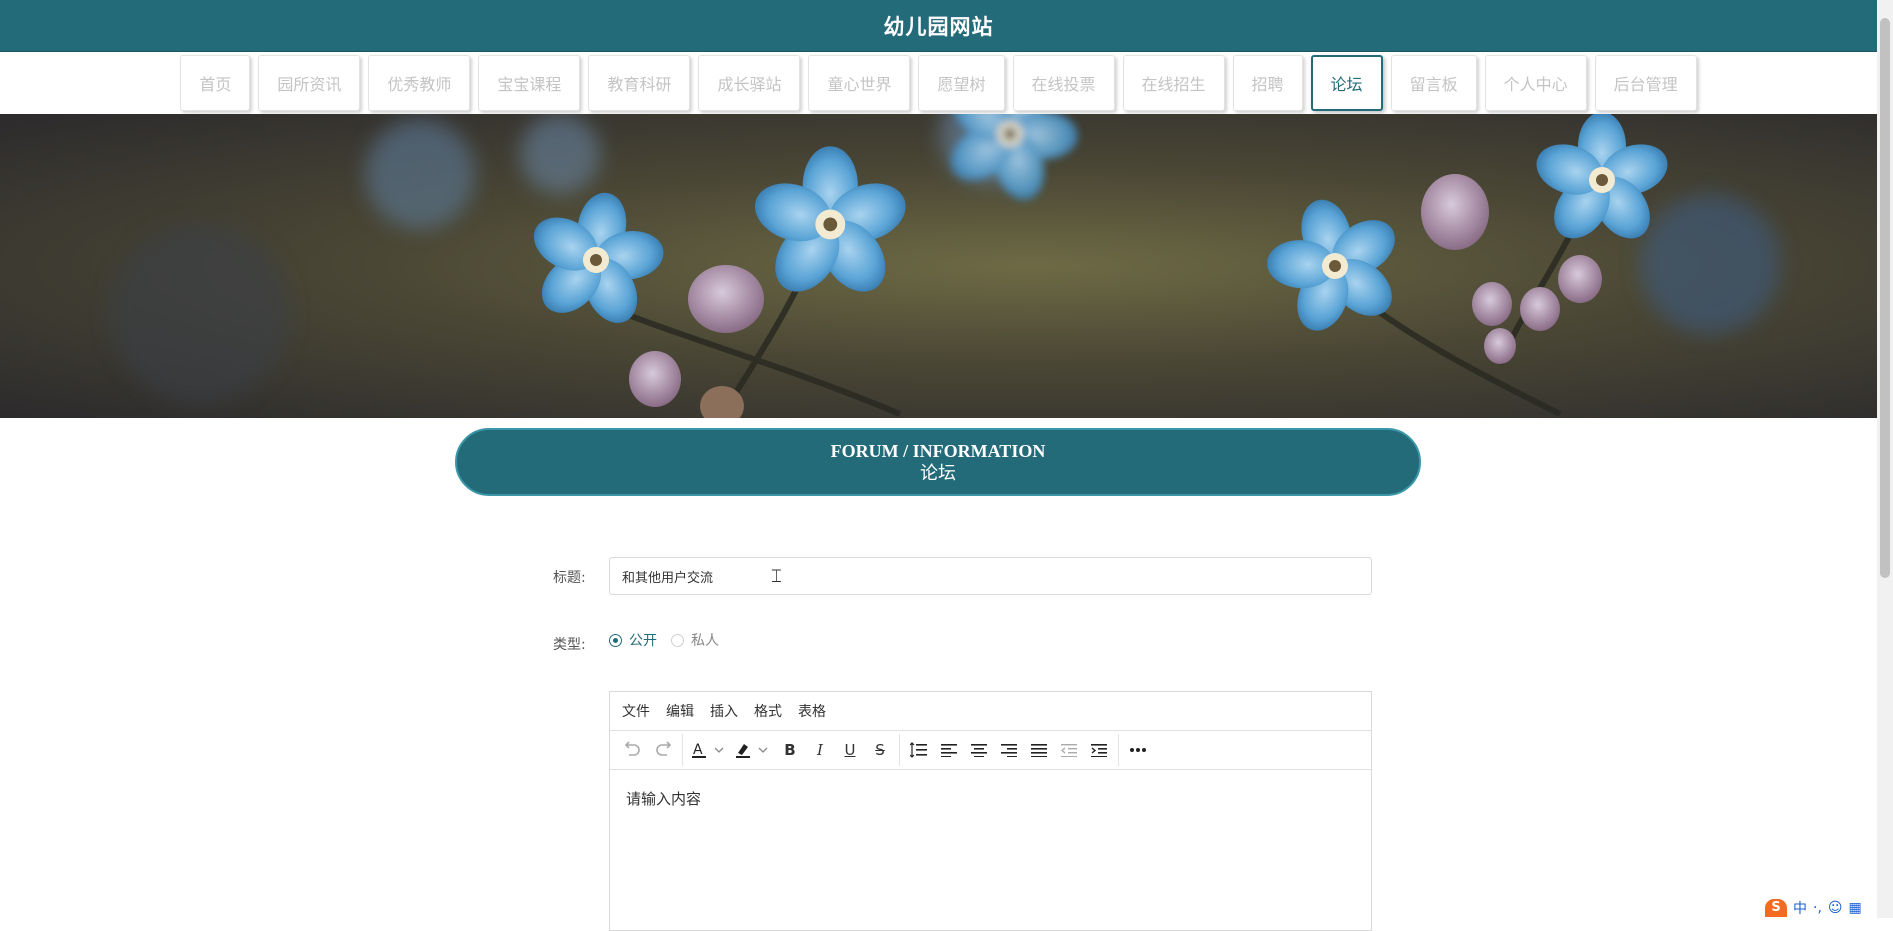 Image resolution: width=1893 pixels, height=931 pixels. What do you see at coordinates (979, 750) in the screenshot?
I see `align-center-icon` at bounding box center [979, 750].